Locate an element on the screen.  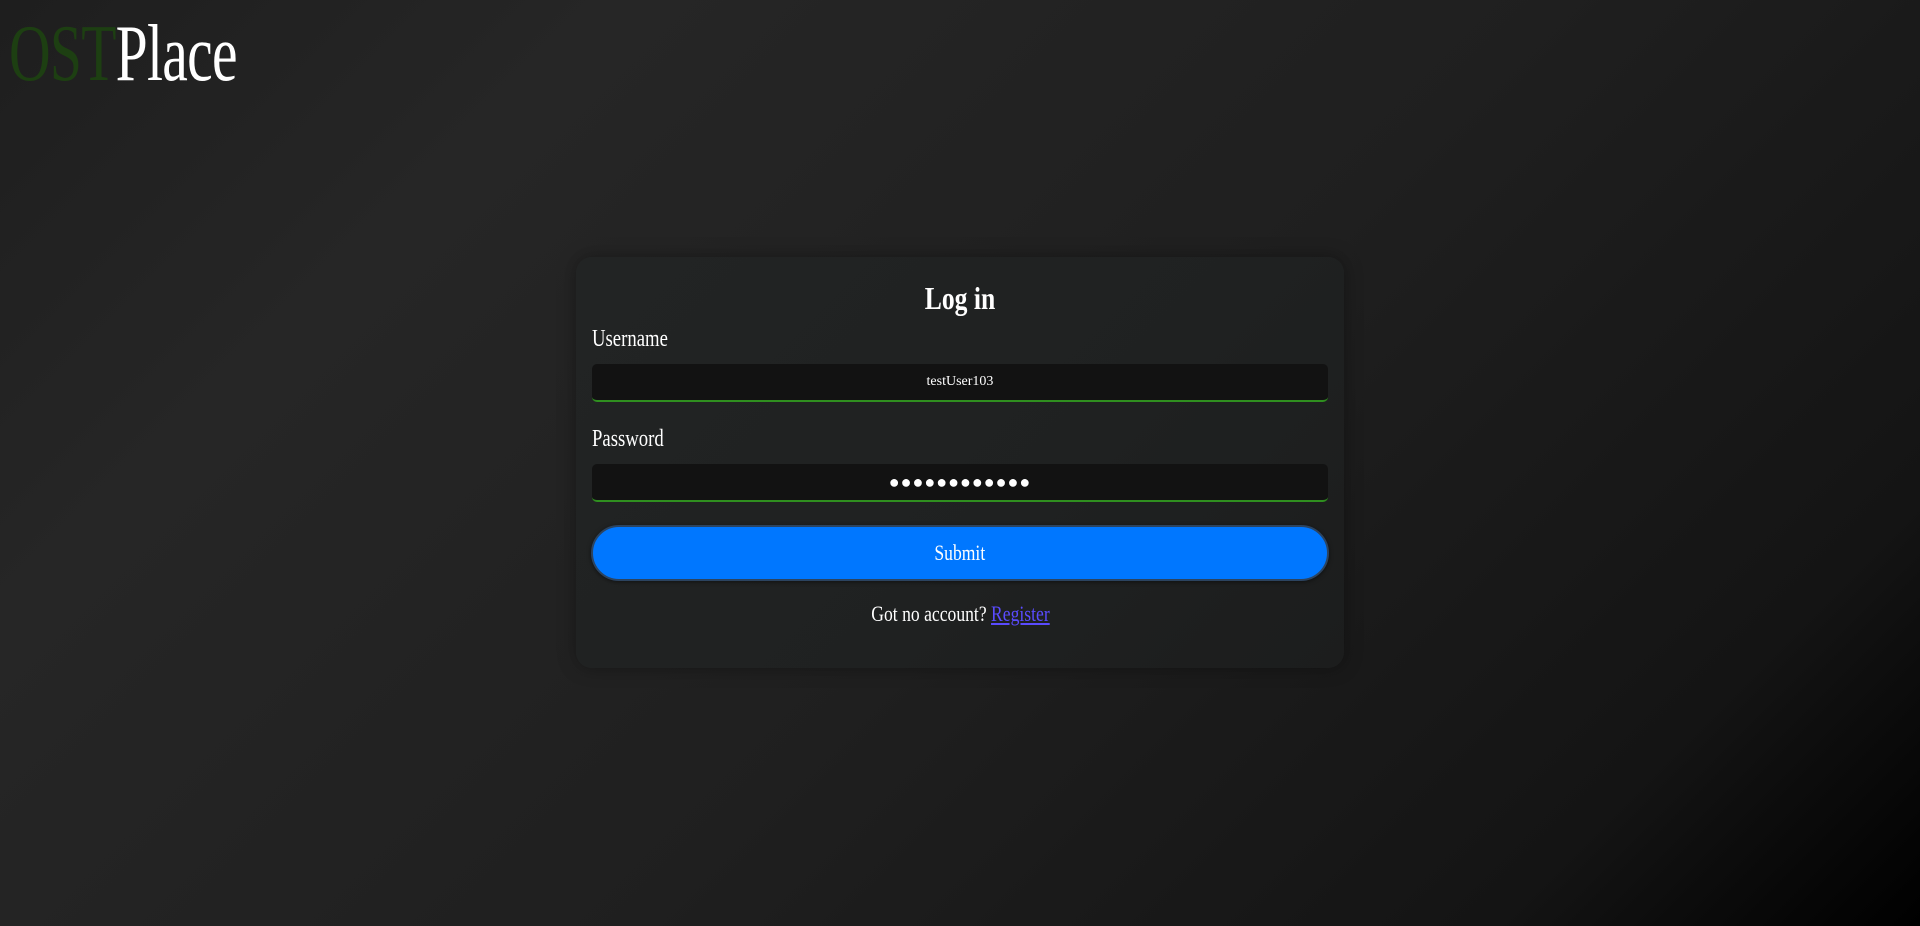
login-title-text: Log in is located at coordinates (960, 298).